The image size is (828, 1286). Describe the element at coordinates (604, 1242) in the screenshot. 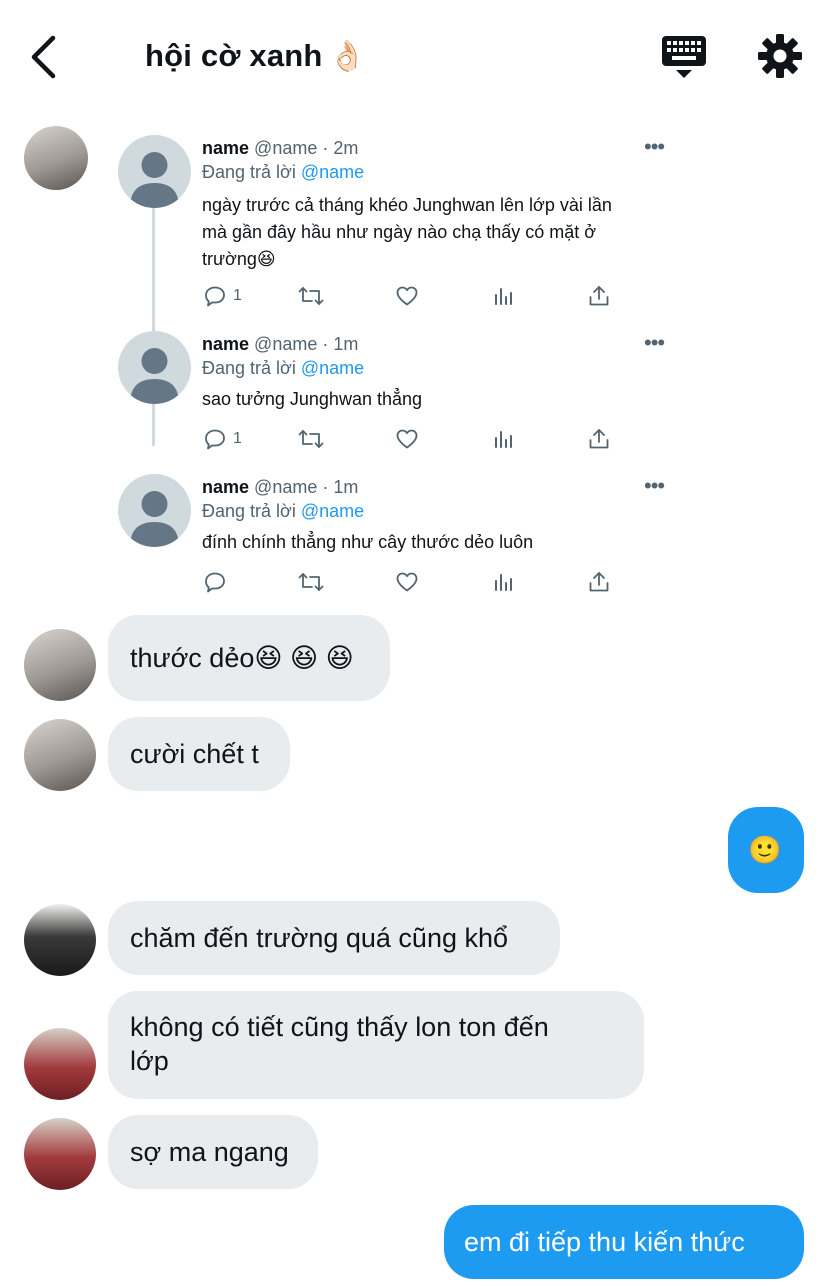

I see `message-text: em đi tiếp thu kiến thức` at that location.